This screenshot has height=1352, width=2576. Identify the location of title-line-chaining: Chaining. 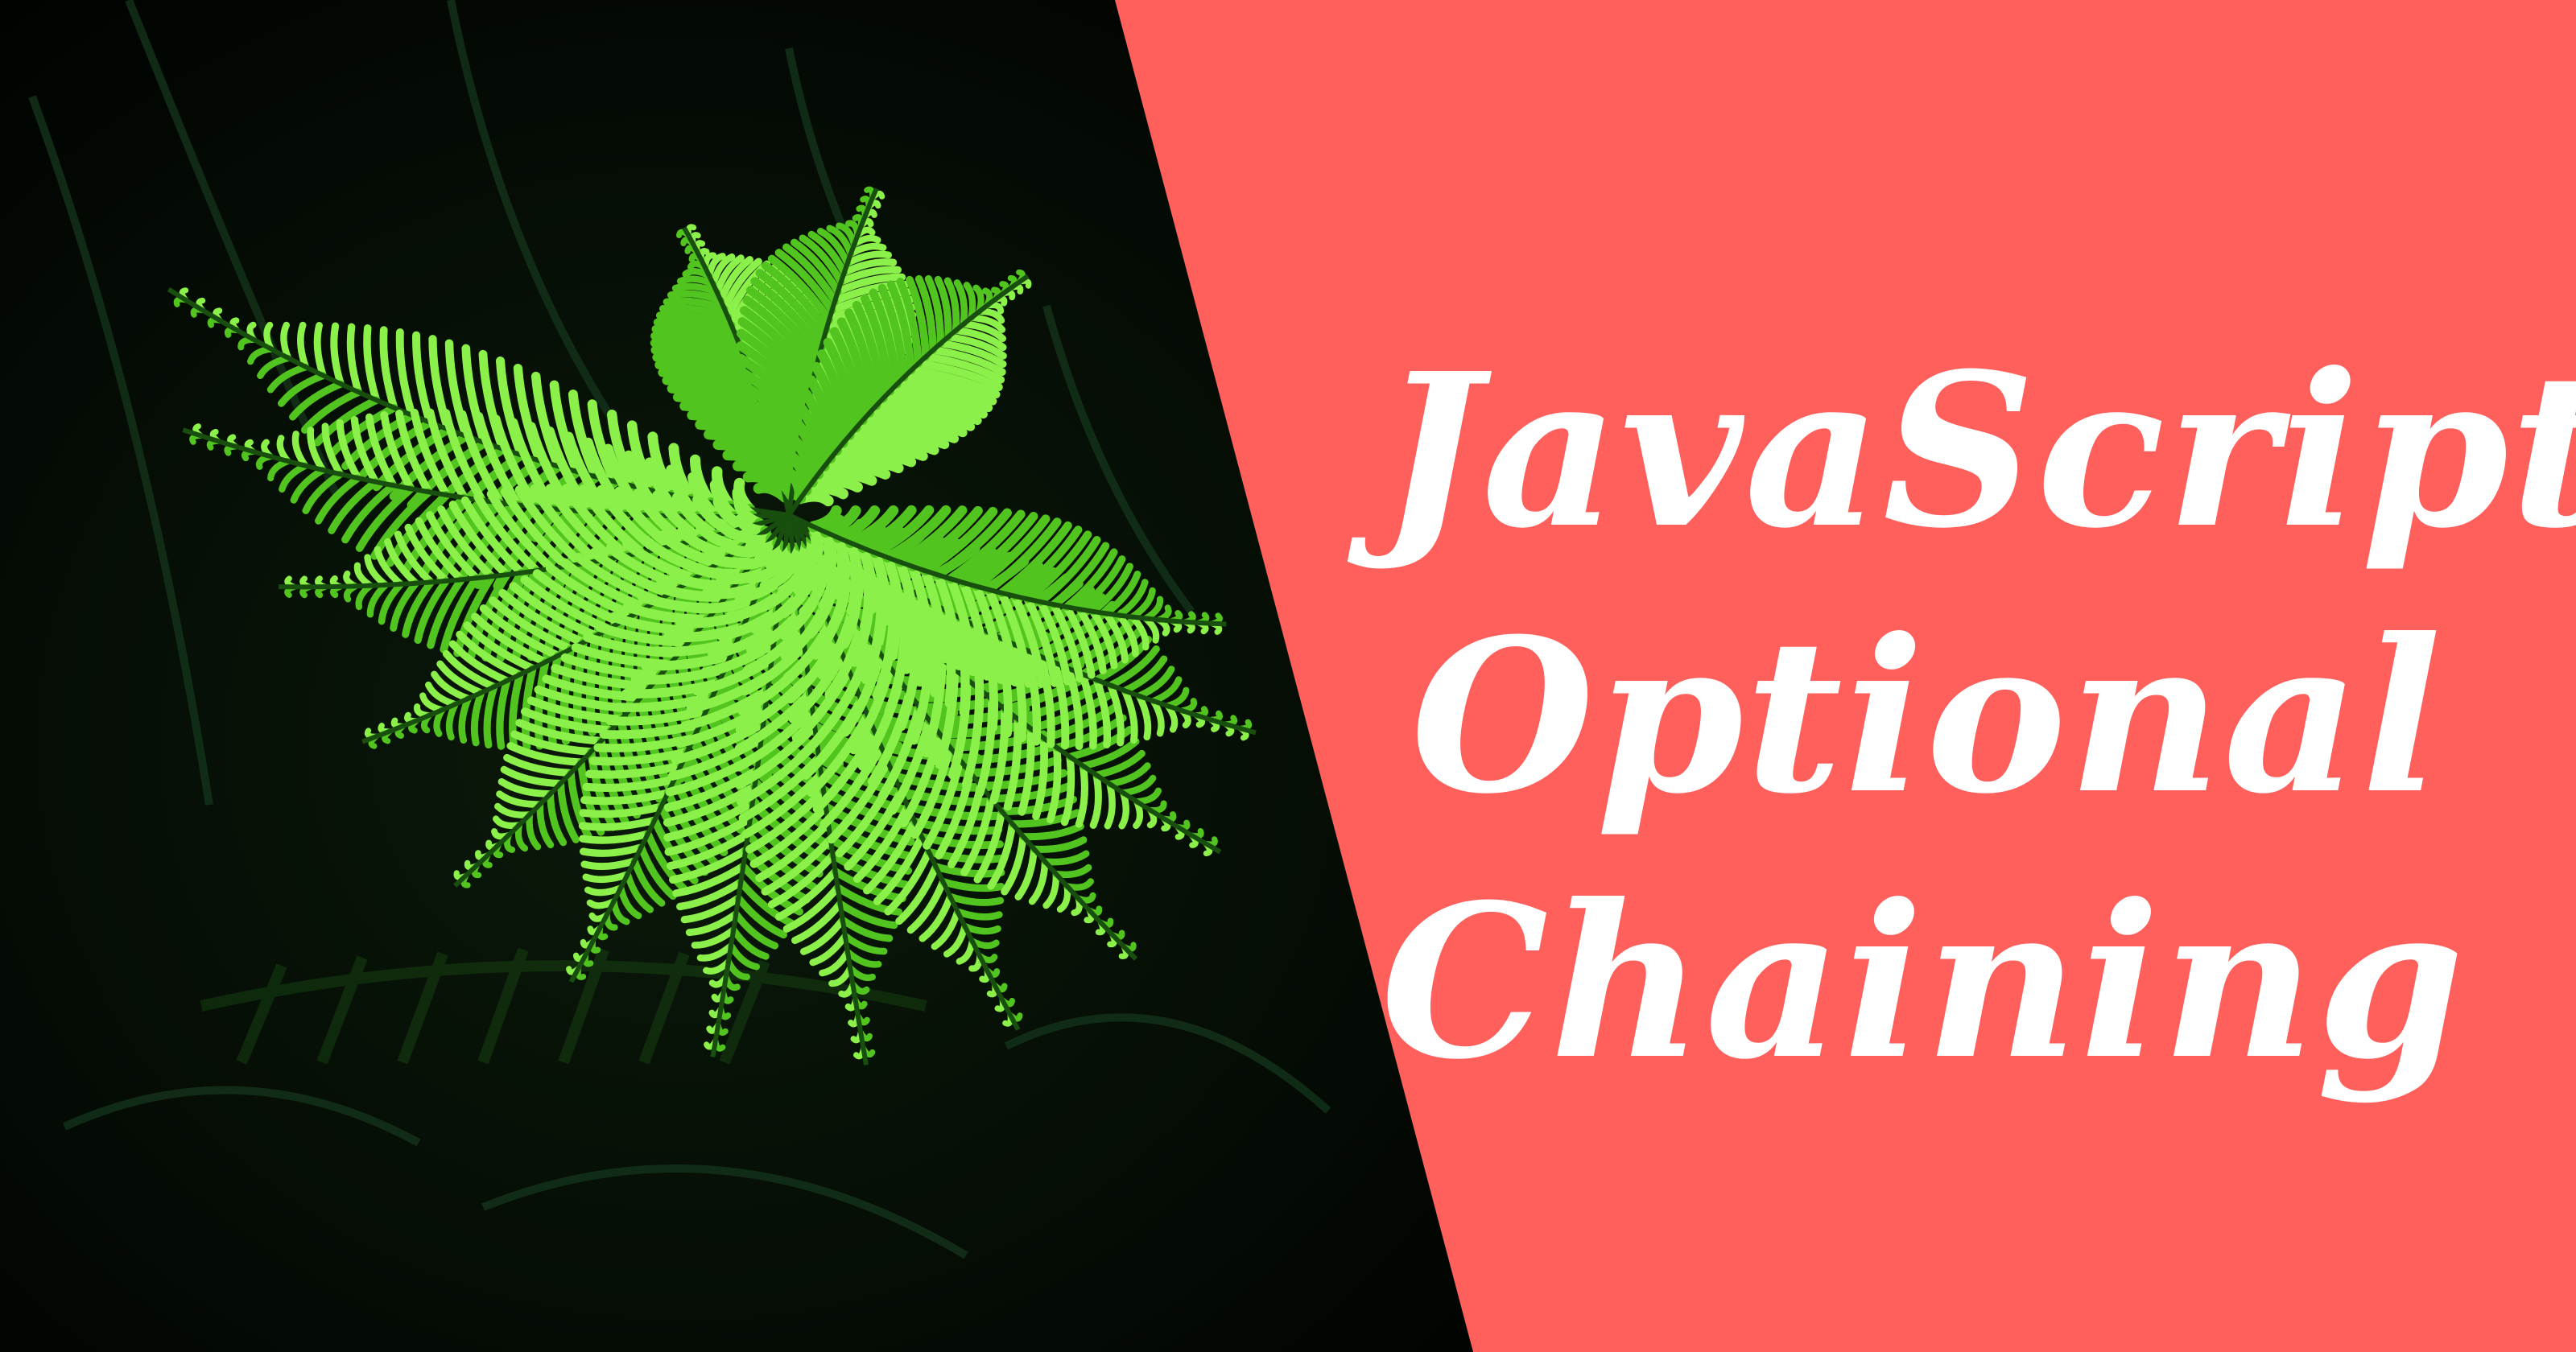
(1924, 982).